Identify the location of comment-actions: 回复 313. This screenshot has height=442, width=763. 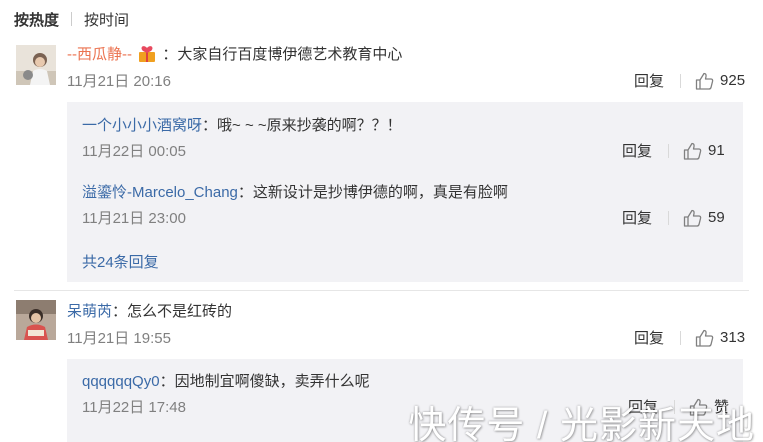
(689, 337).